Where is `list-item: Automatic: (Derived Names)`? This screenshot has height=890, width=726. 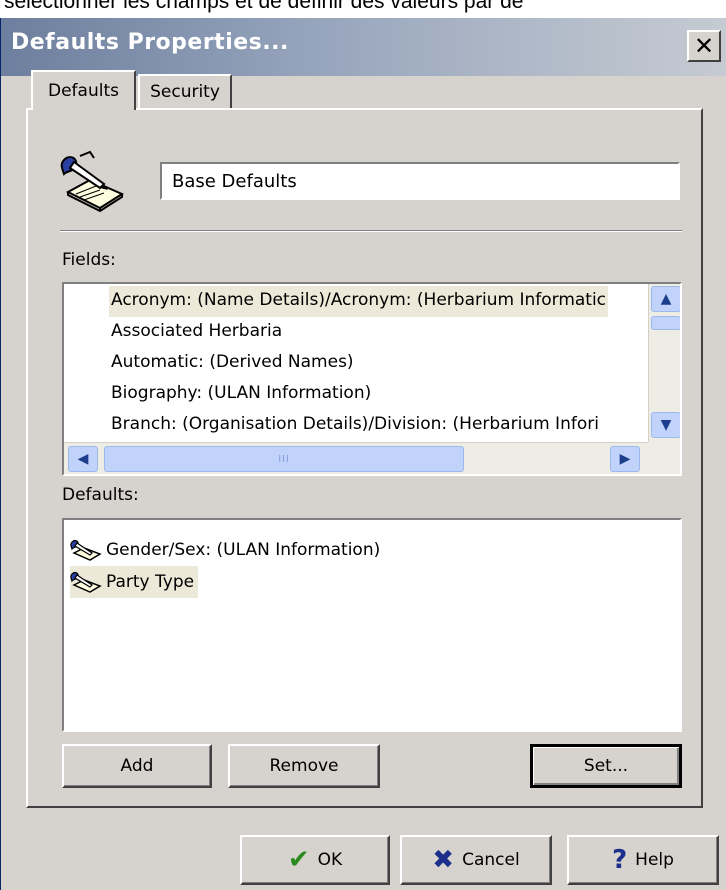 list-item: Automatic: (Derived Names) is located at coordinates (232, 363).